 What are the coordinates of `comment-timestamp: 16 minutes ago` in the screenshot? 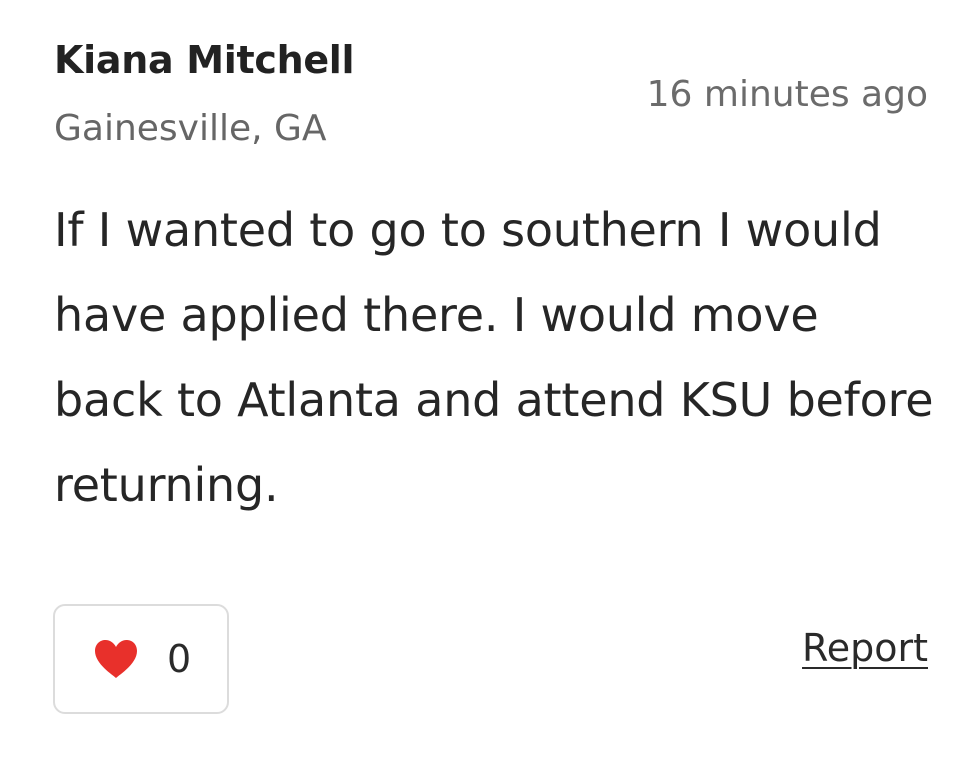 It's located at (787, 94).